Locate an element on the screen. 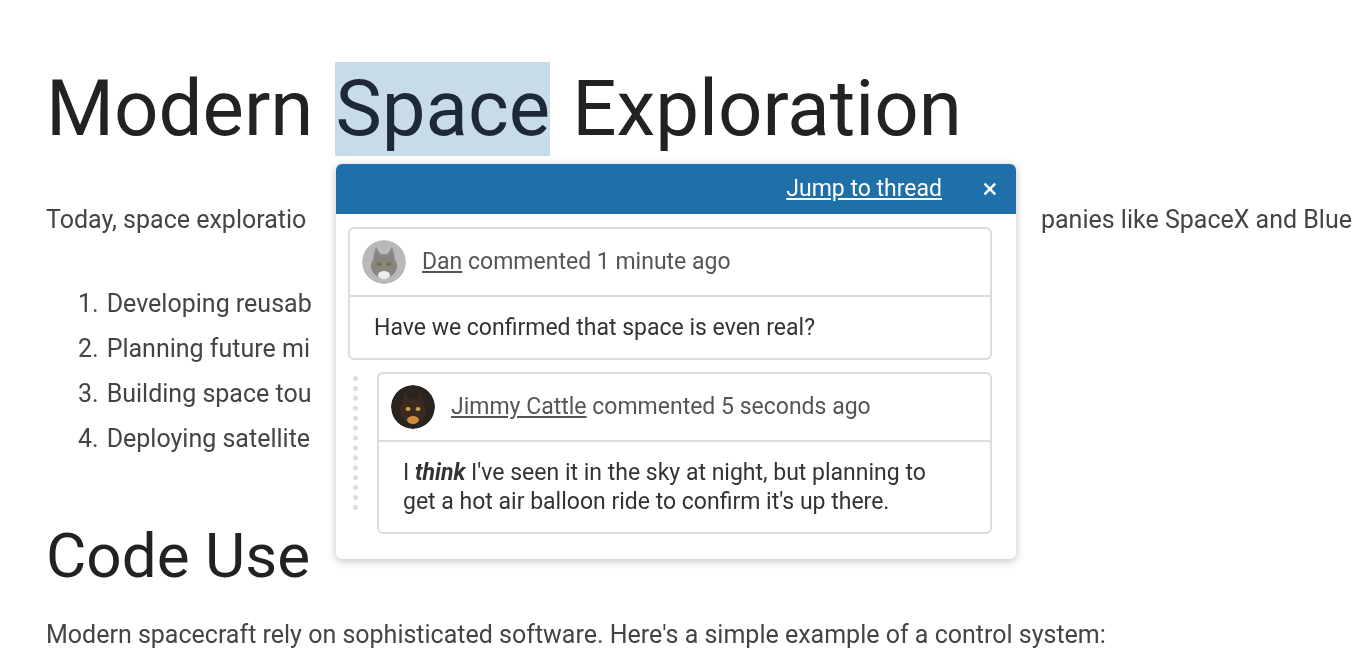 This screenshot has height=669, width=1354. title-word: Exploration is located at coordinates (767, 109).